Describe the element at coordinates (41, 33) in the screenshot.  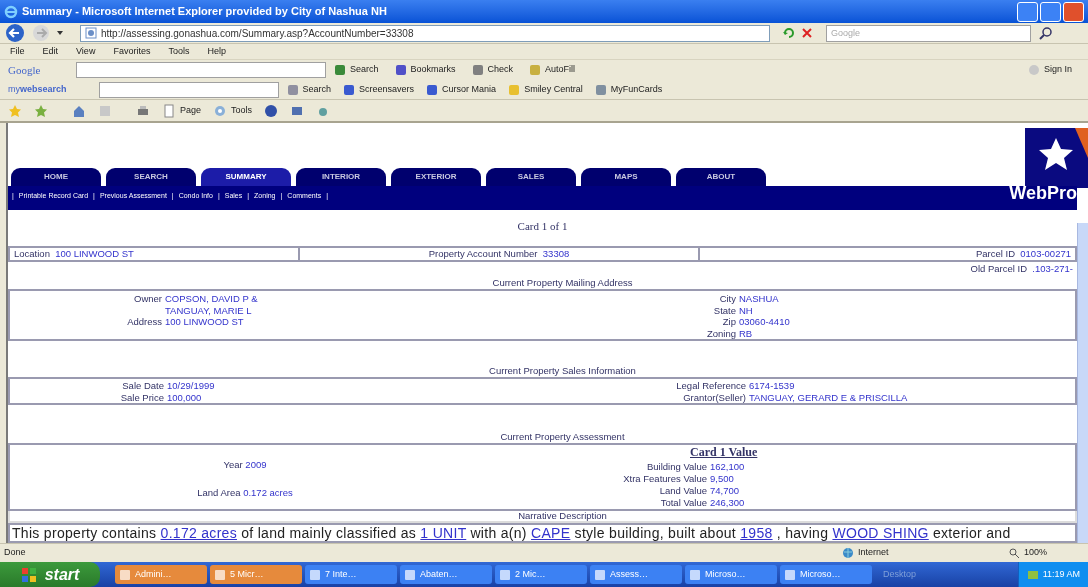
I see `forward-icon` at that location.